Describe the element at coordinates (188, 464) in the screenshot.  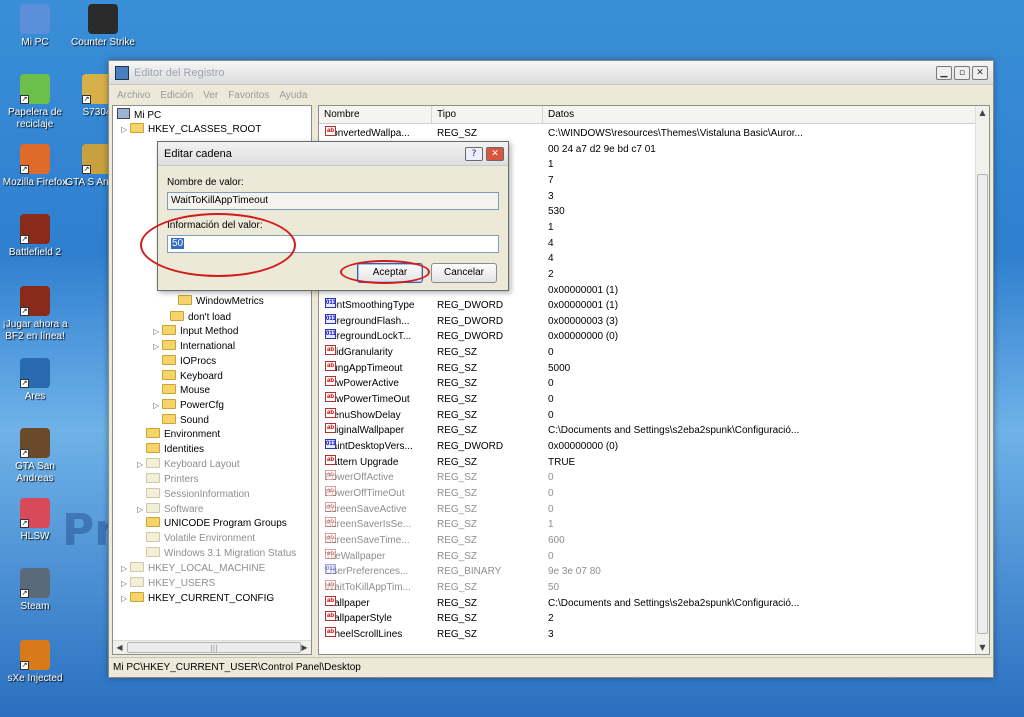
I see `tree-node: ▷ Keyboard Layout` at that location.